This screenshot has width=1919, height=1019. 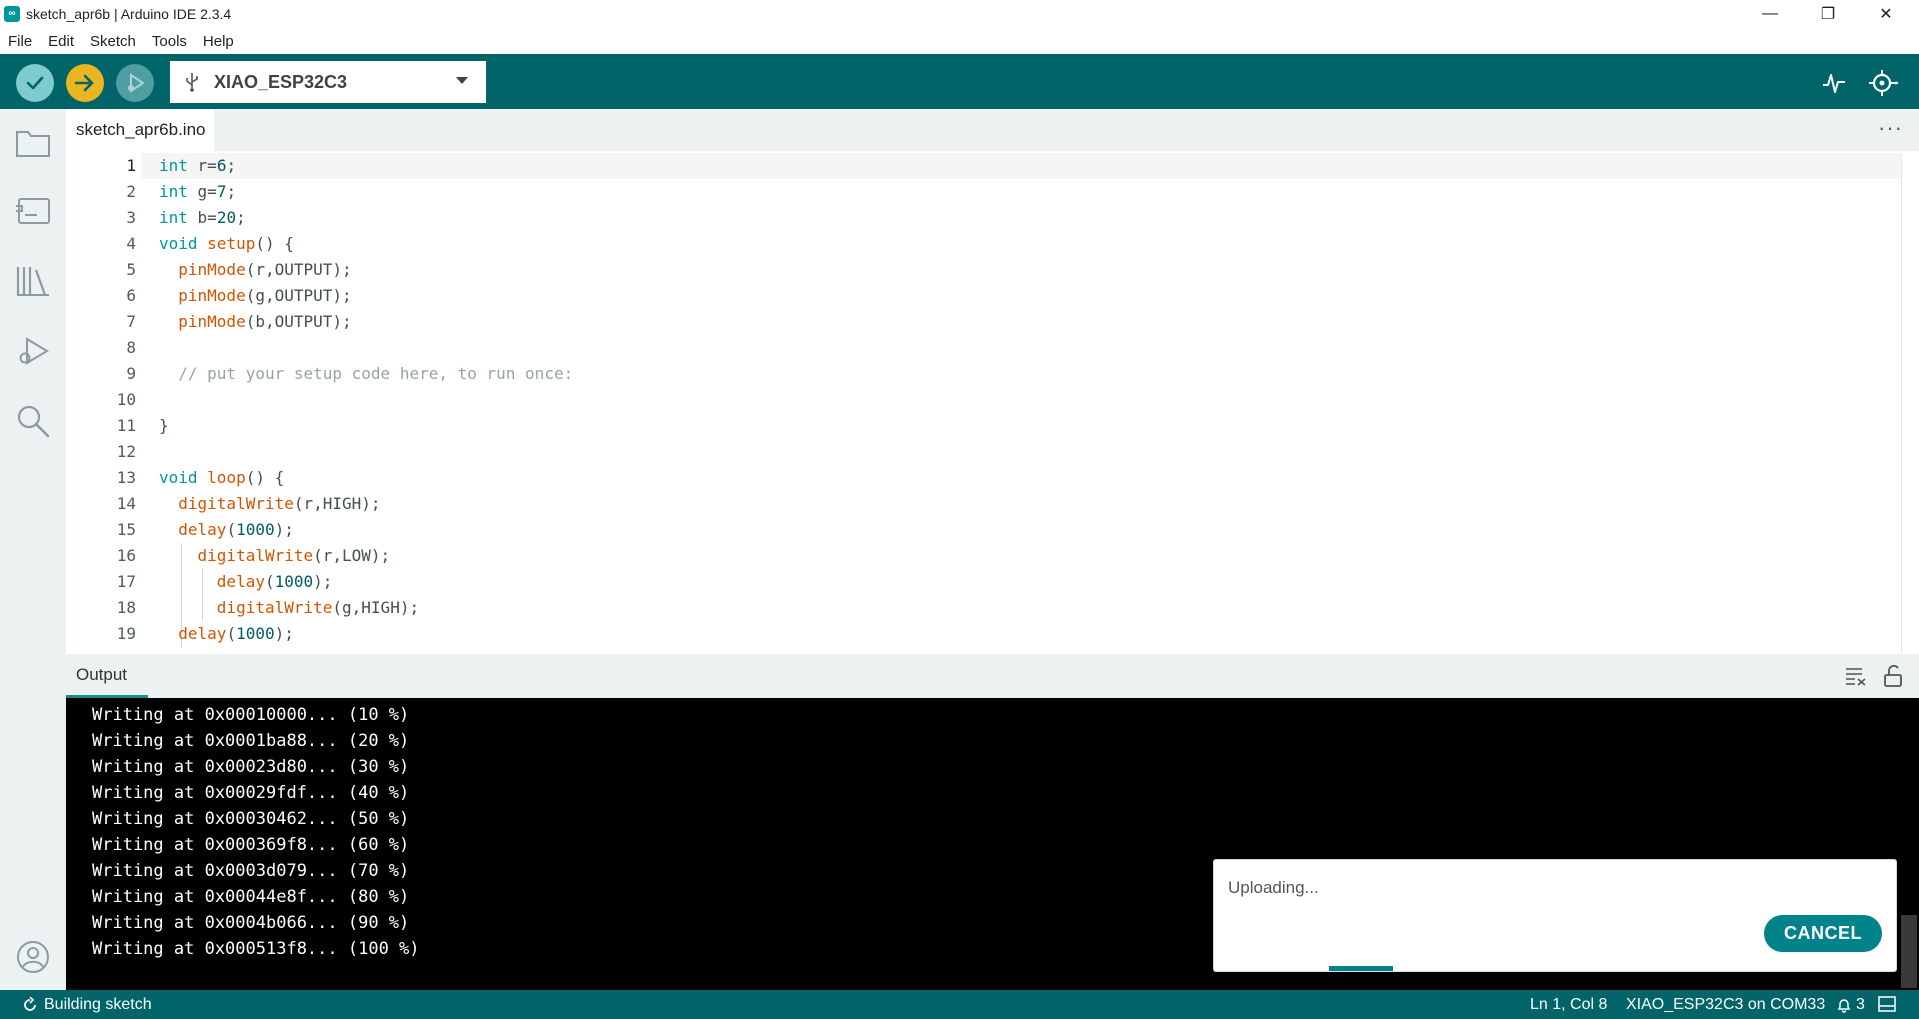 I want to click on output-line: Writing at 0x00029fdf... (40 %), so click(x=251, y=793).